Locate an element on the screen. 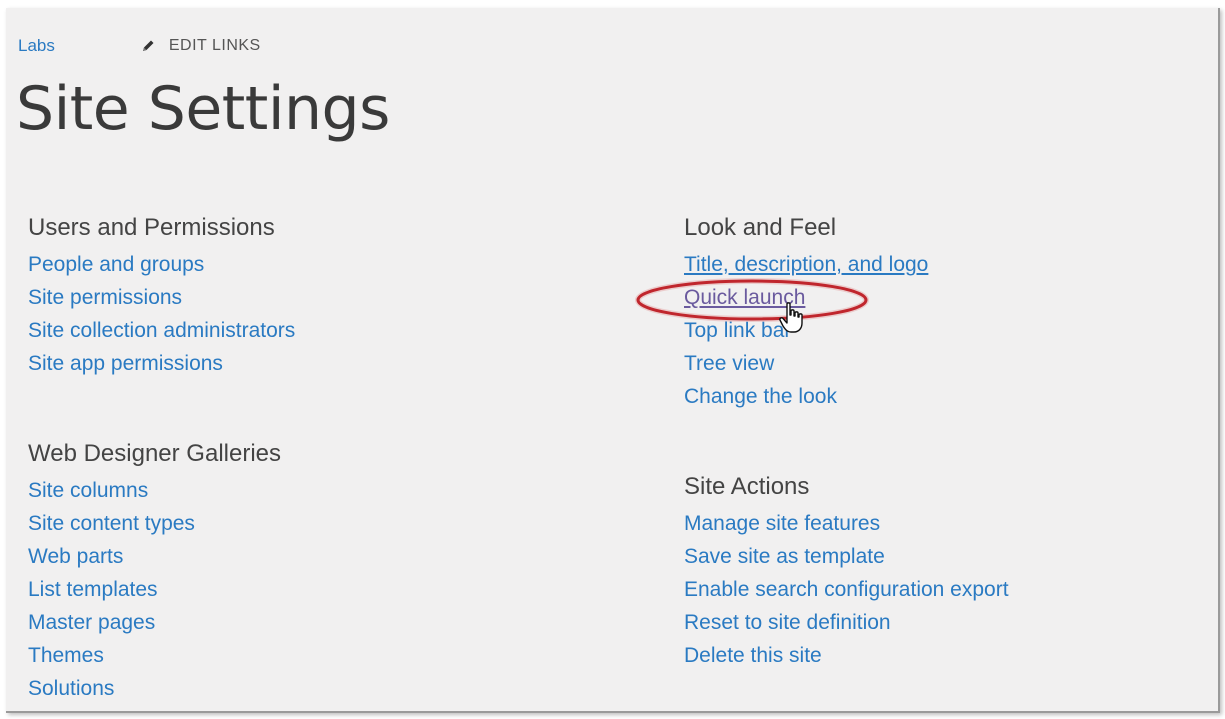  link-change-the-look: Change the look is located at coordinates (760, 396).